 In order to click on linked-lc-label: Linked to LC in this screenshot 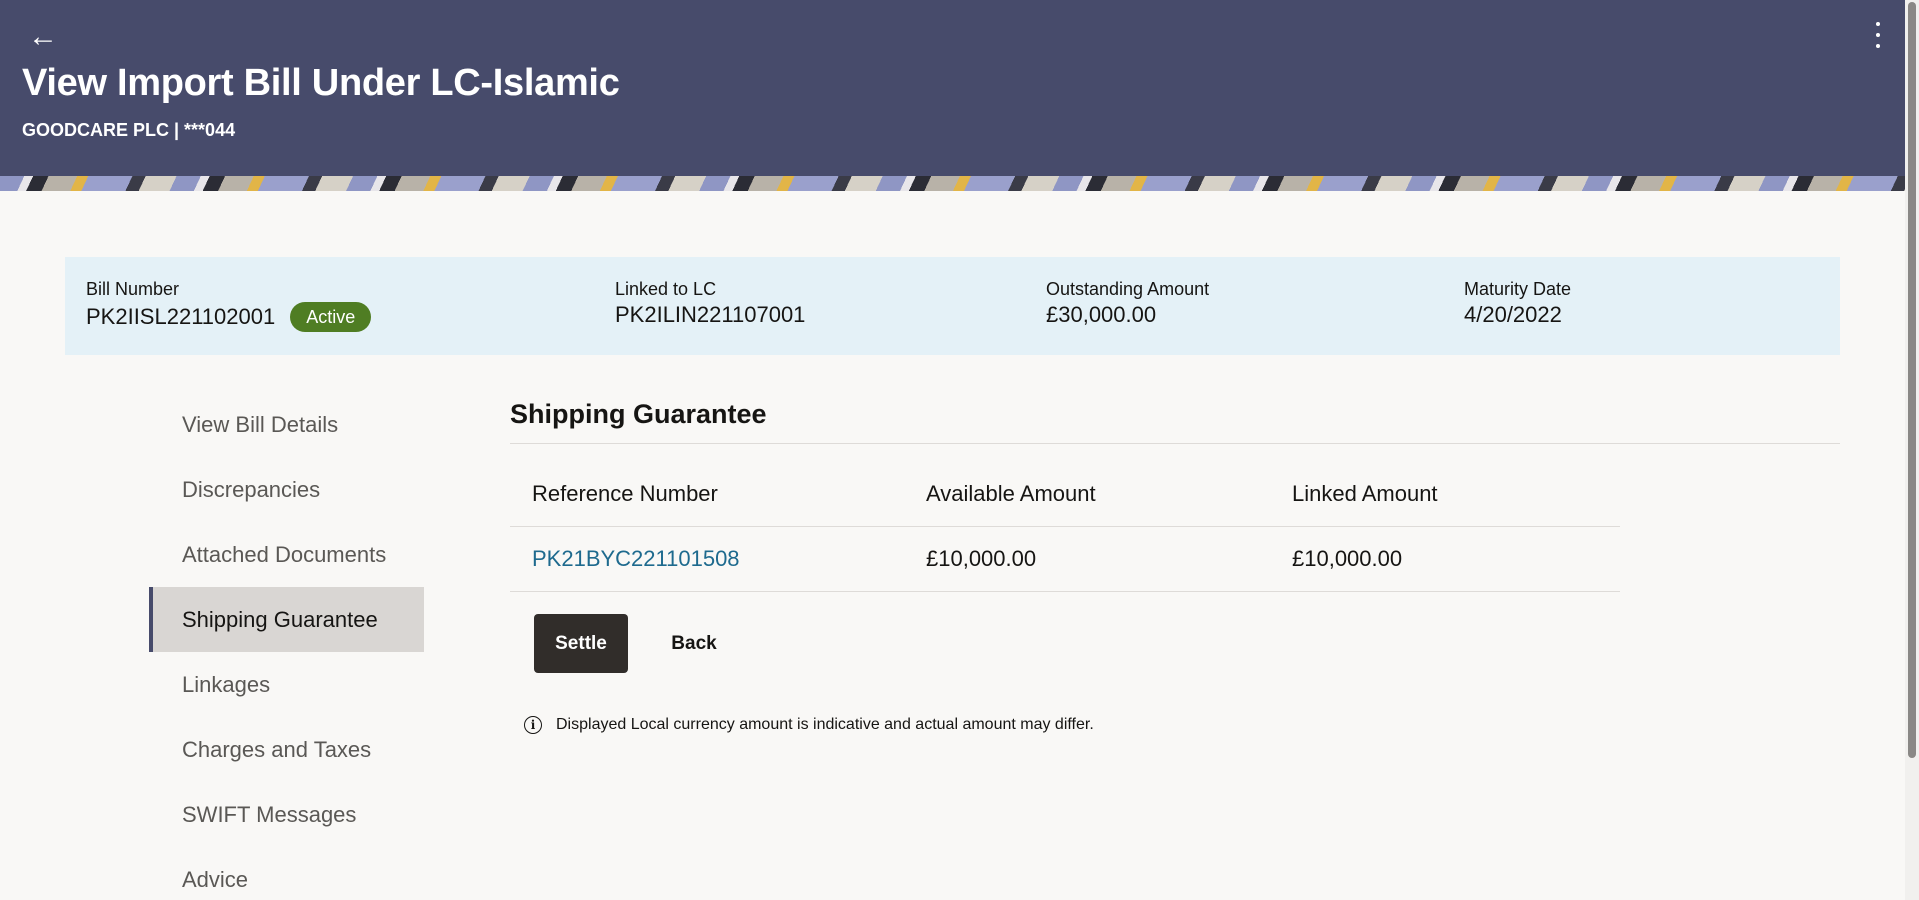, I will do `click(666, 289)`.